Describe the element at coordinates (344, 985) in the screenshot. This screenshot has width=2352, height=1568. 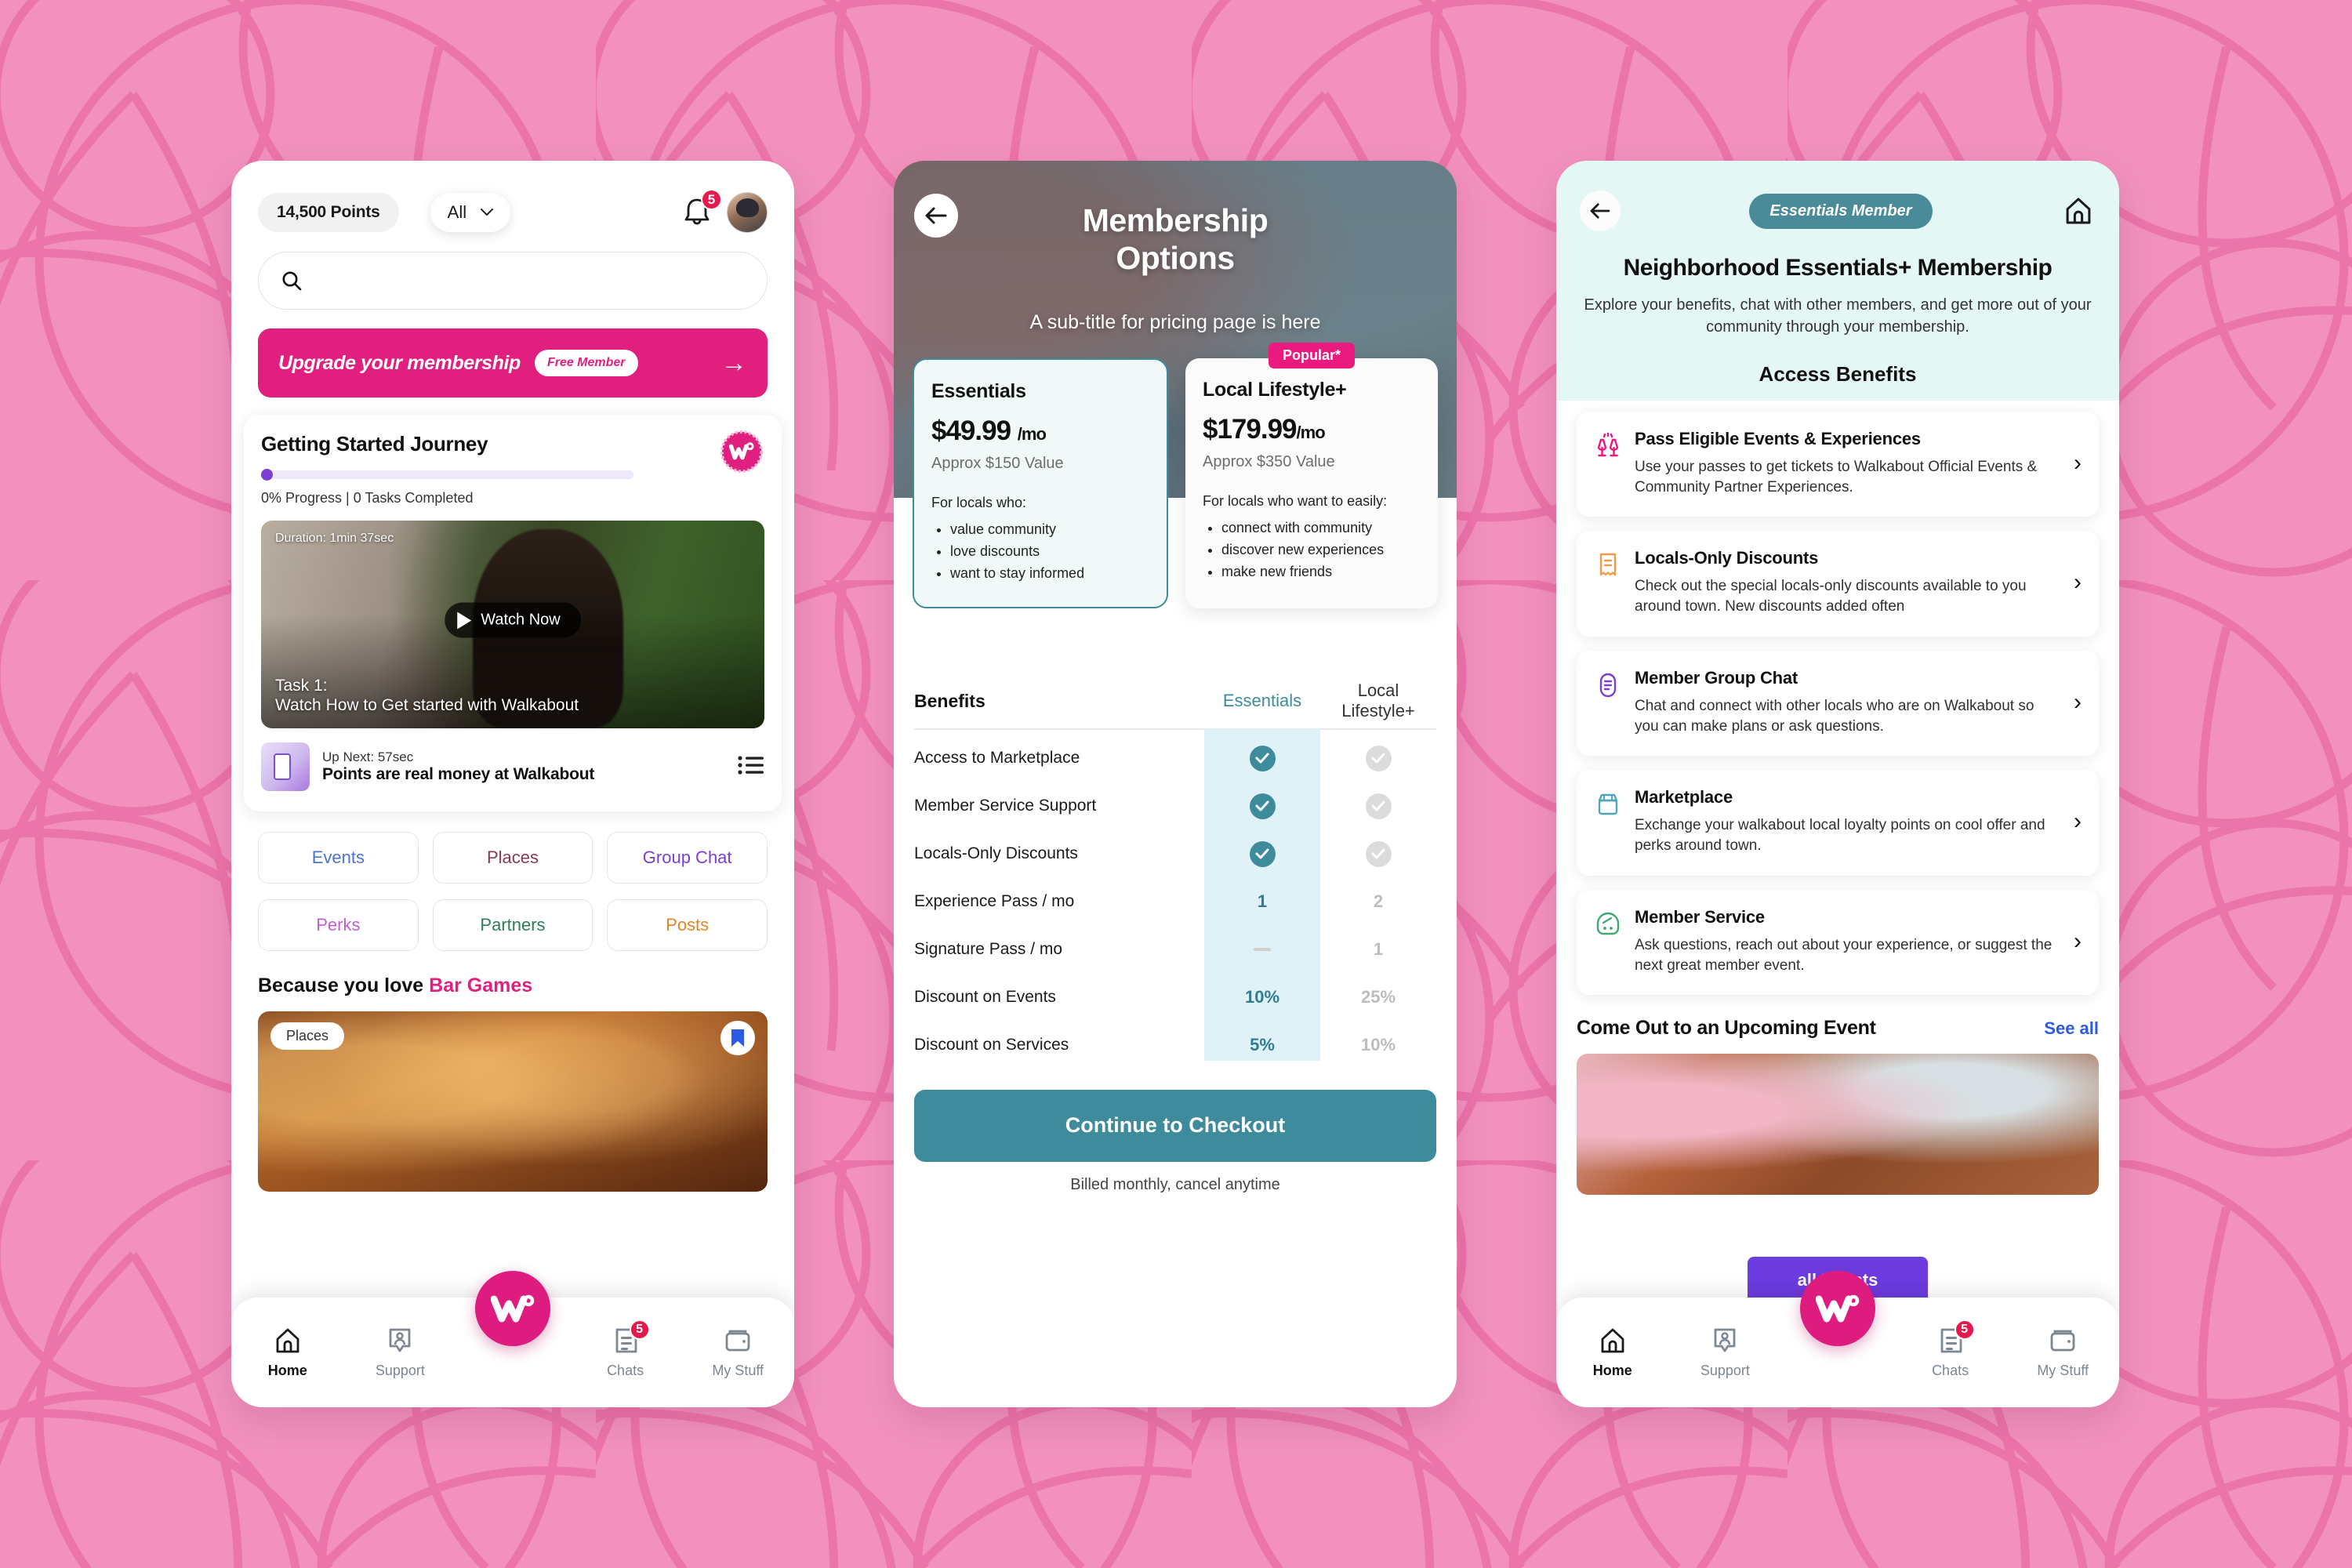
I see `recommendation-prefix: Because you love` at that location.